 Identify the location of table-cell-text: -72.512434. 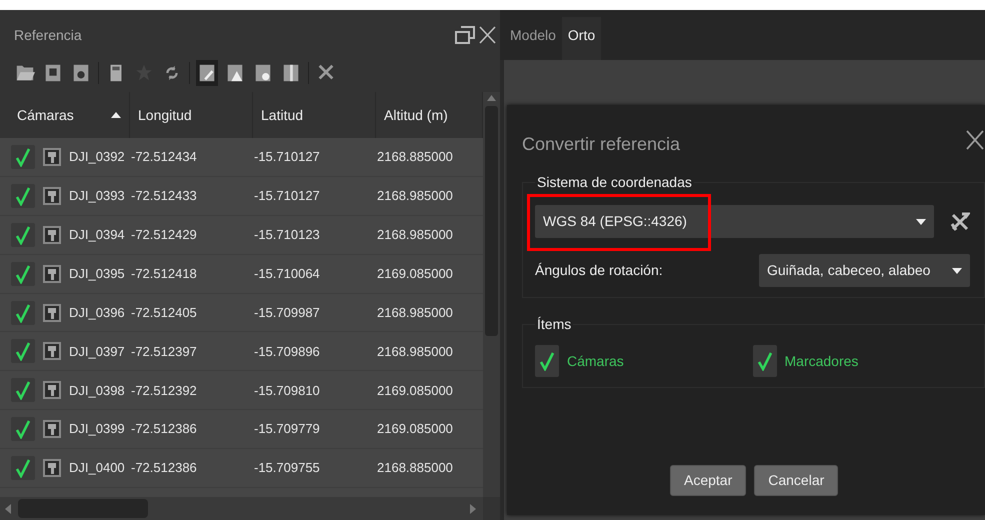
(164, 157).